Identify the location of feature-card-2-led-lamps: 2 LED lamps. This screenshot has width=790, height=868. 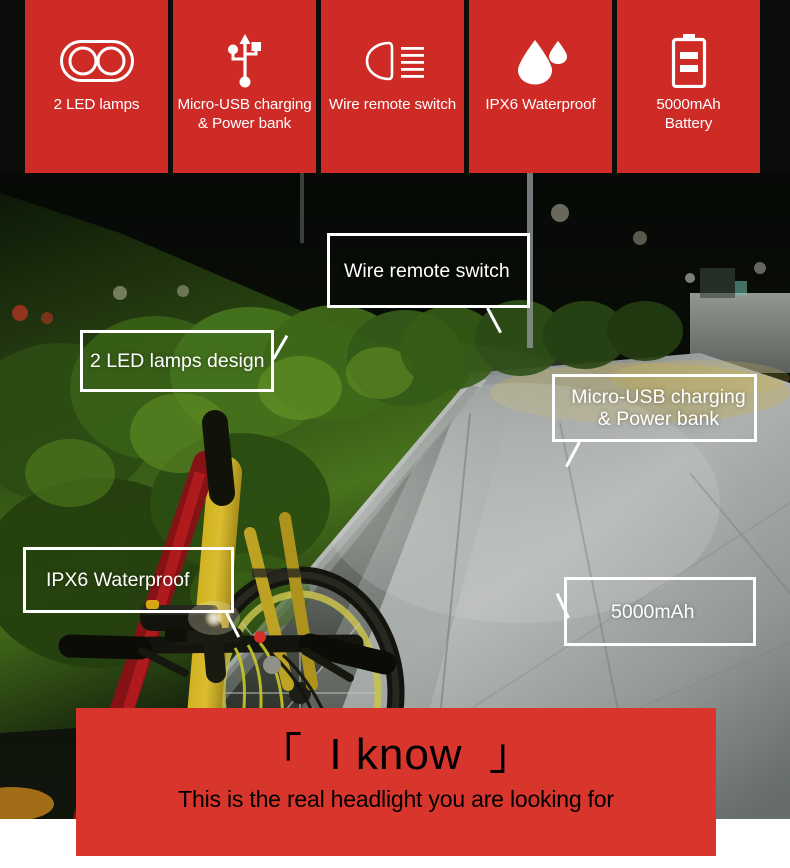
(96, 86).